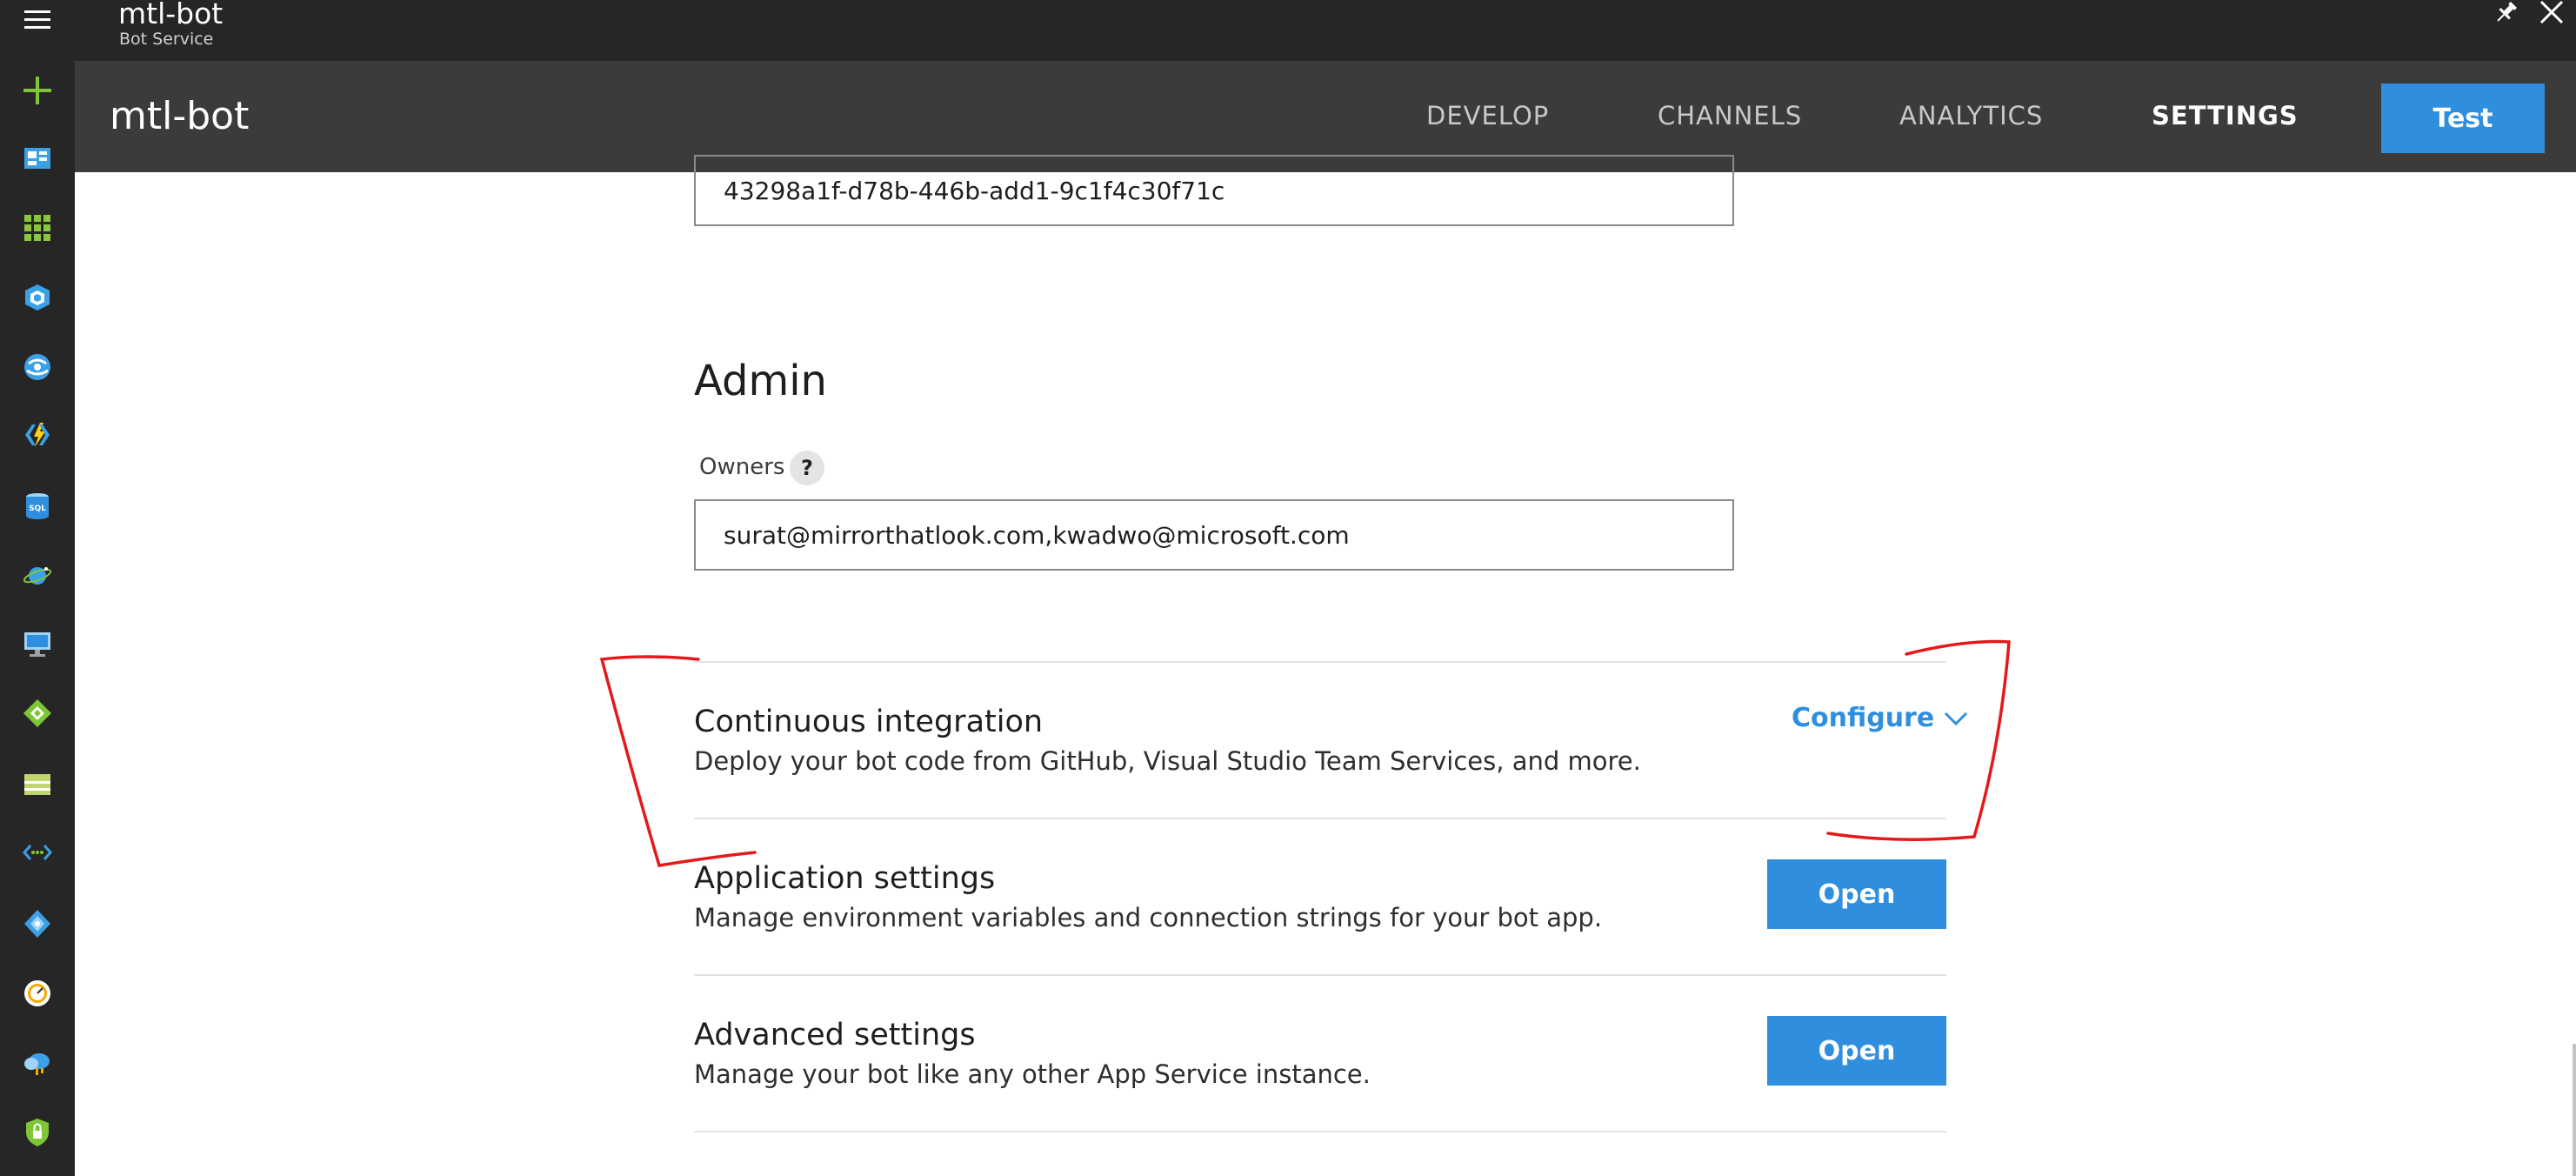 The image size is (2576, 1176). I want to click on configure-link: Configure, so click(1881, 718).